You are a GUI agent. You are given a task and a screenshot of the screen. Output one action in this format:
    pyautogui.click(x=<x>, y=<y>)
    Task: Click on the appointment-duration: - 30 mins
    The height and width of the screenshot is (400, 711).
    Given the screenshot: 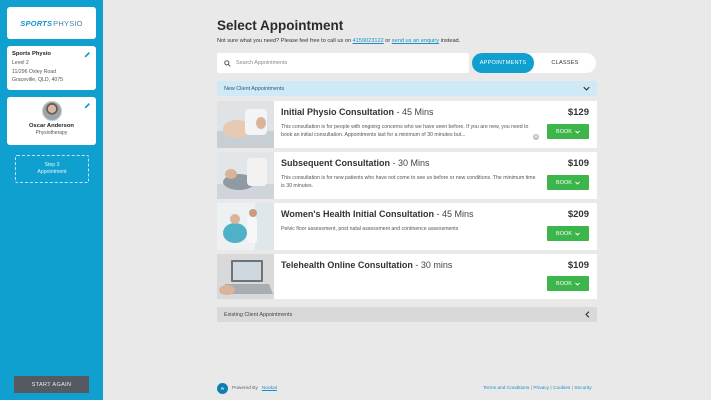 What is the action you would take?
    pyautogui.click(x=432, y=265)
    